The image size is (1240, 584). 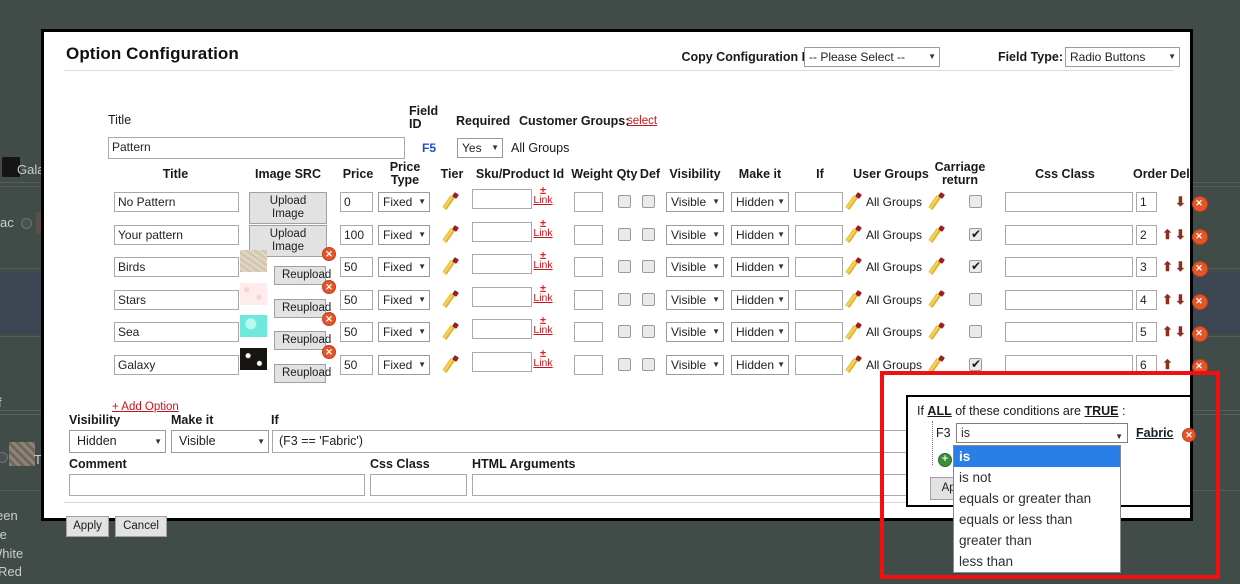 I want to click on option-order-input: 5, so click(x=1146, y=332).